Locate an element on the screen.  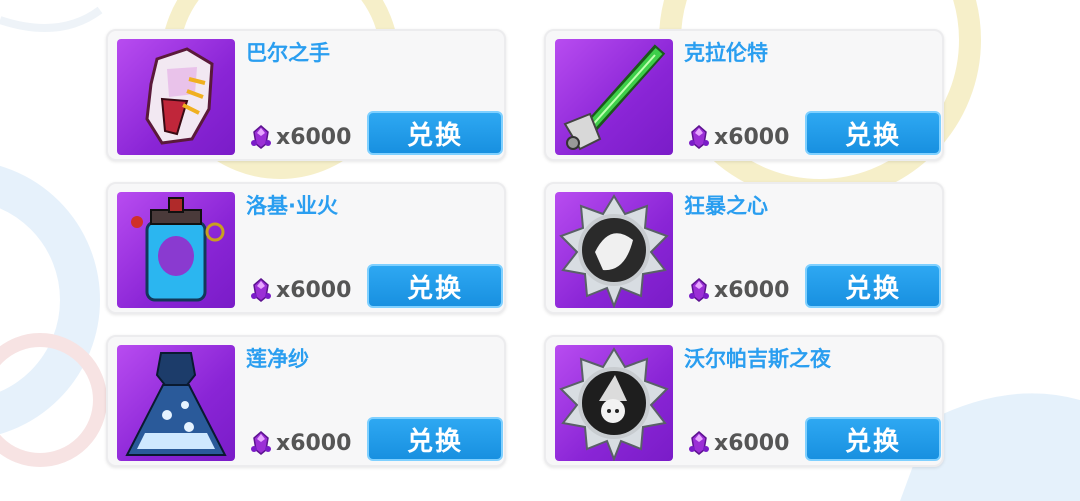
exchange-item-card: 沃尔帕吉斯之夜 x6000 兑换 is located at coordinates (744, 401).